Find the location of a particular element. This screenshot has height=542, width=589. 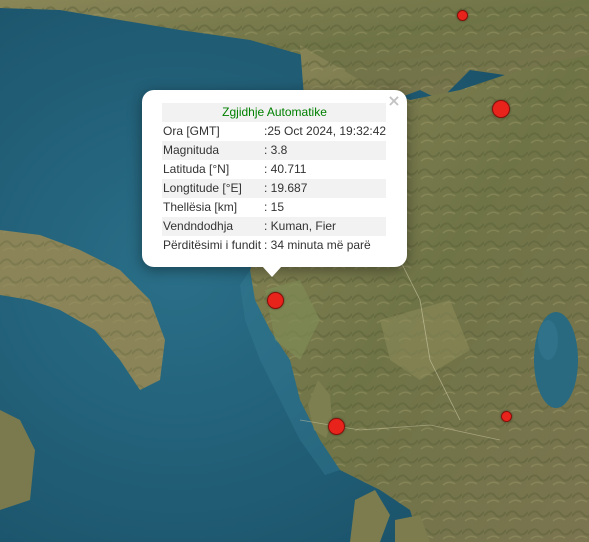

detail-label: Përditësimi i fundit is located at coordinates (212, 245).